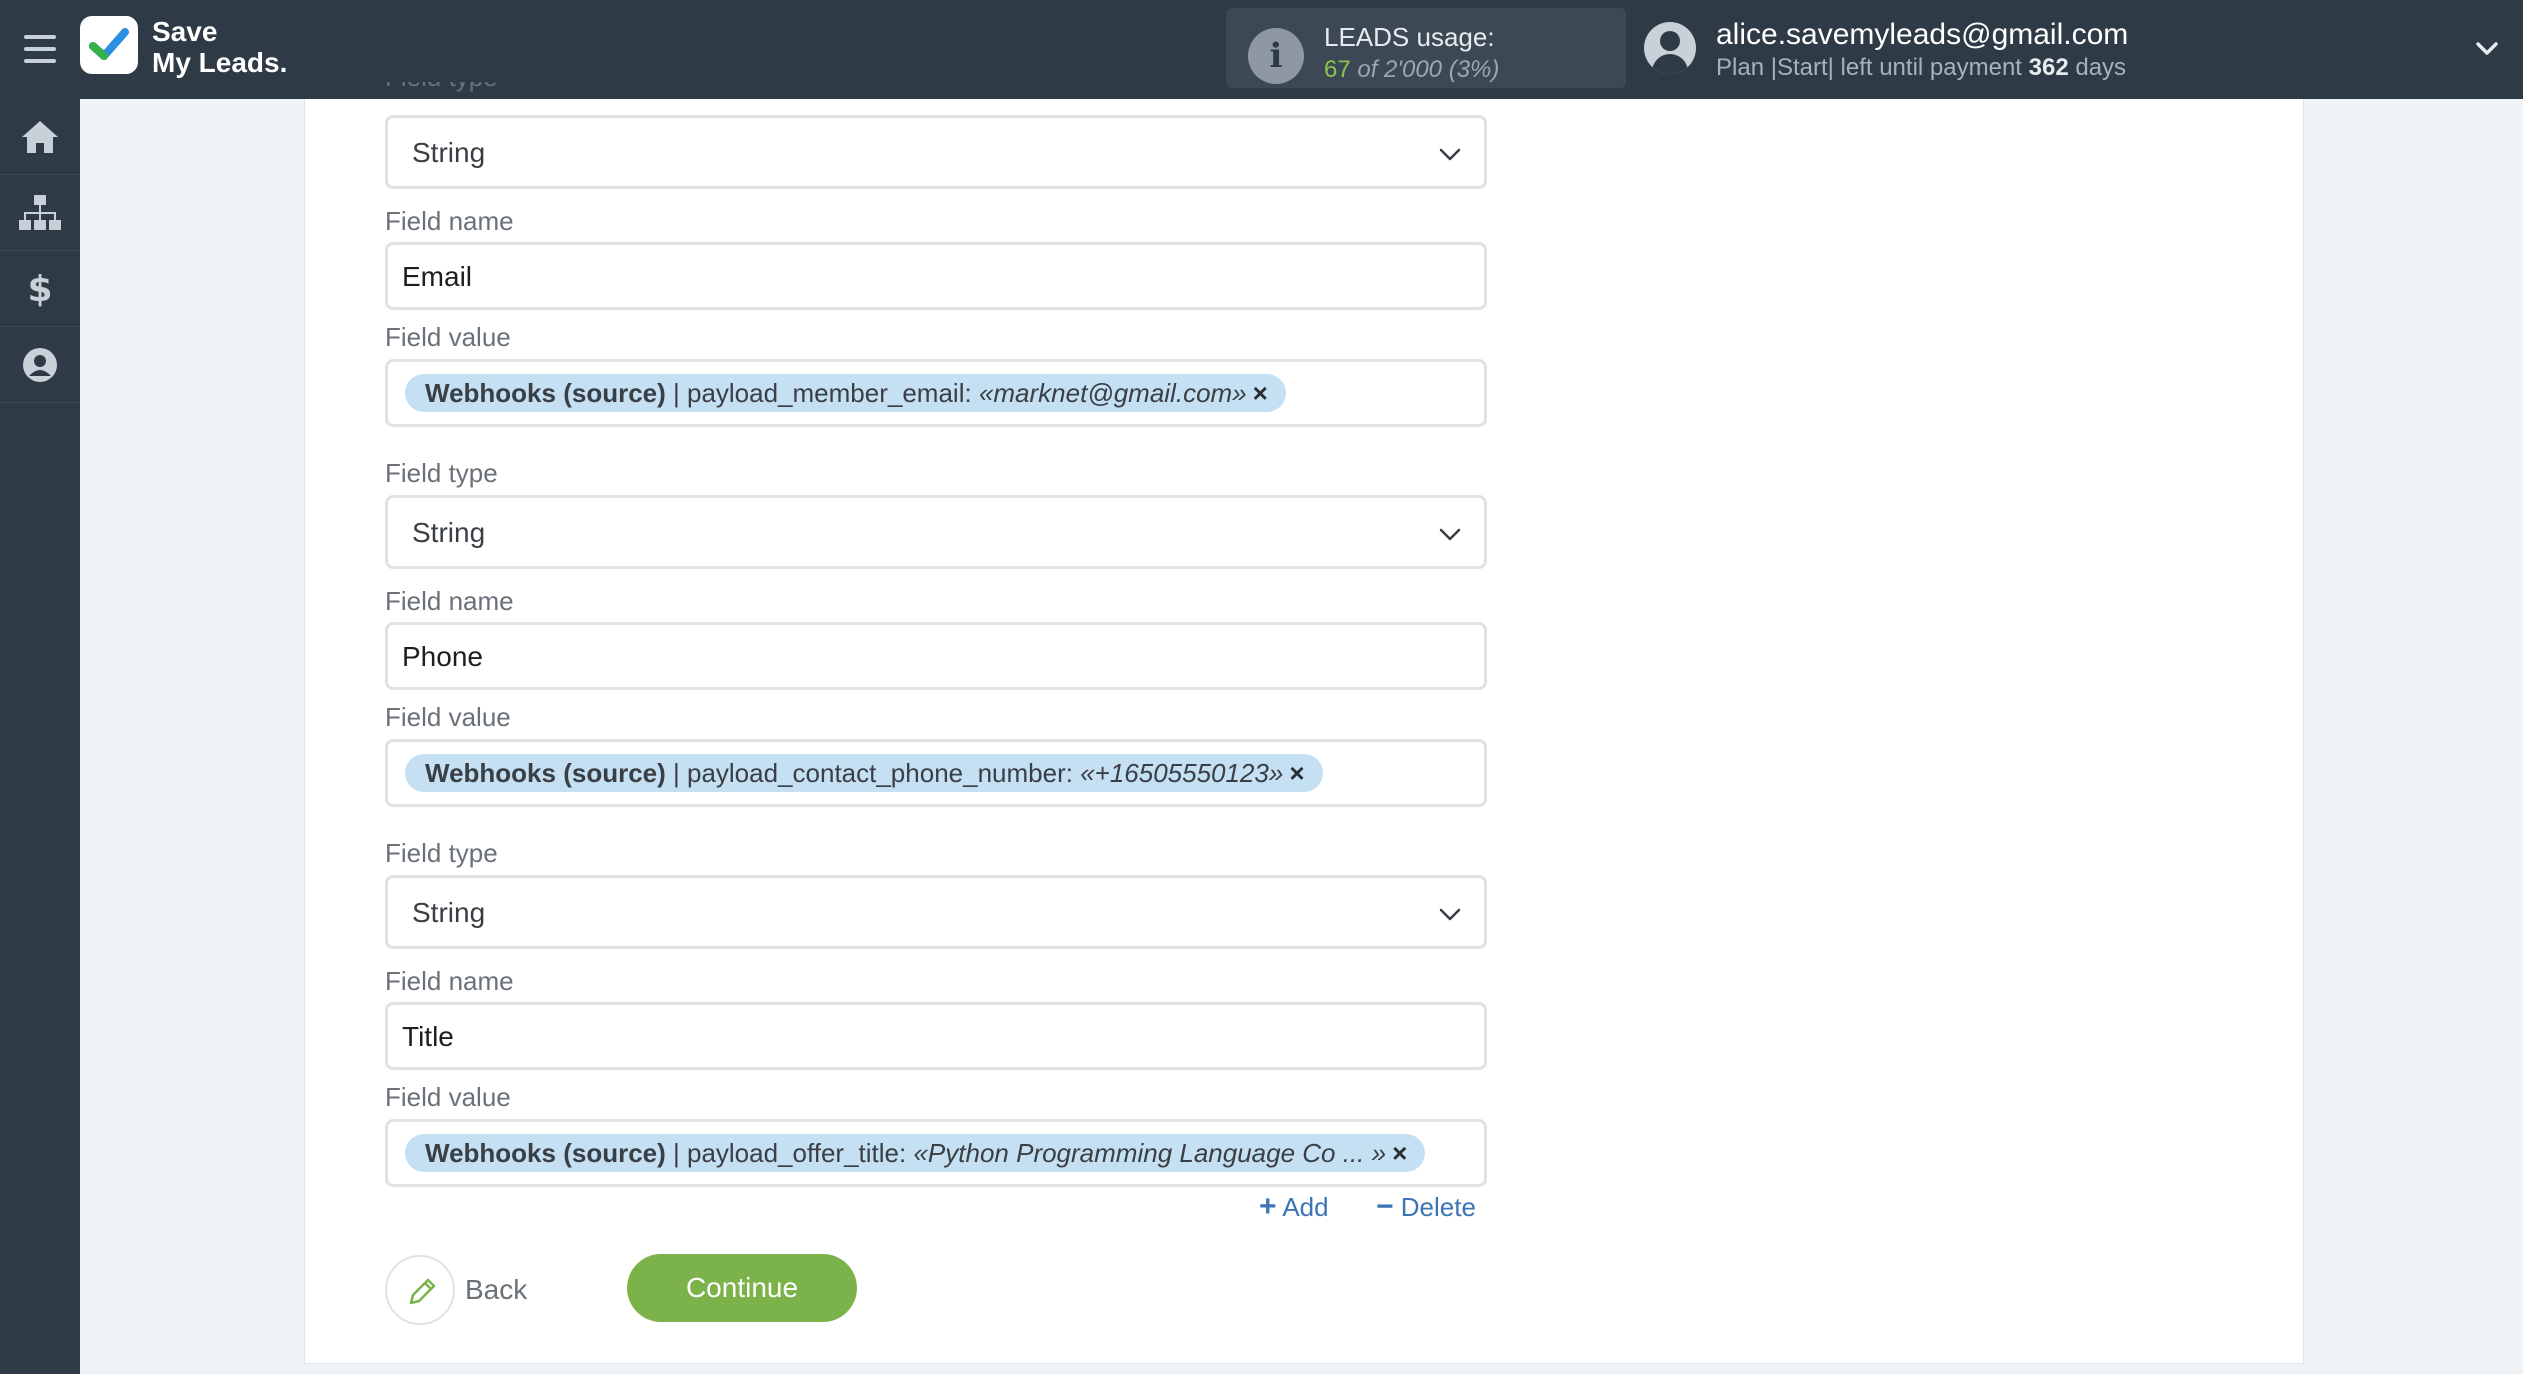 The width and height of the screenshot is (2523, 1374). Describe the element at coordinates (936, 152) in the screenshot. I see `field-type-select-email: String` at that location.